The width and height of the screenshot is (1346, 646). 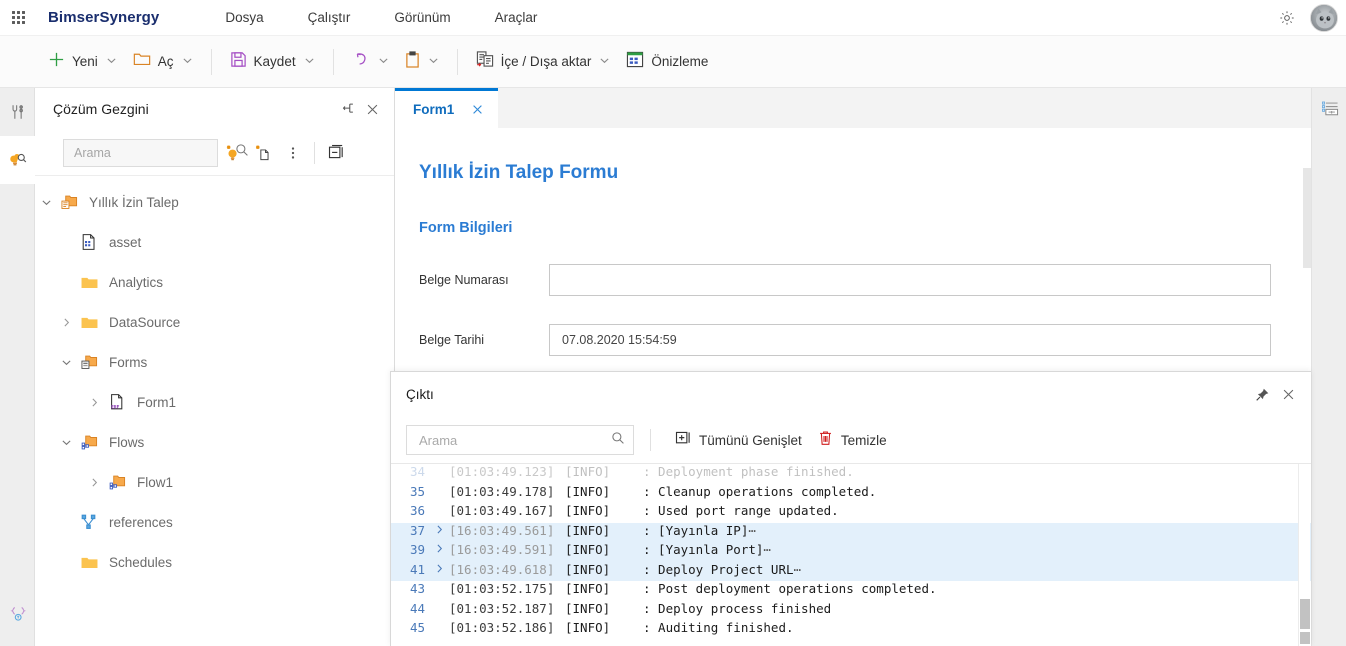 I want to click on toolbar-divider, so click(x=457, y=61).